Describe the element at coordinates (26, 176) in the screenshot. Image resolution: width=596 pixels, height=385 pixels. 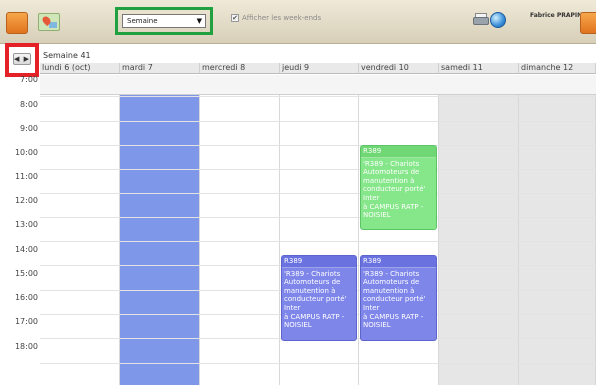
I see `time-label: 11:00` at that location.